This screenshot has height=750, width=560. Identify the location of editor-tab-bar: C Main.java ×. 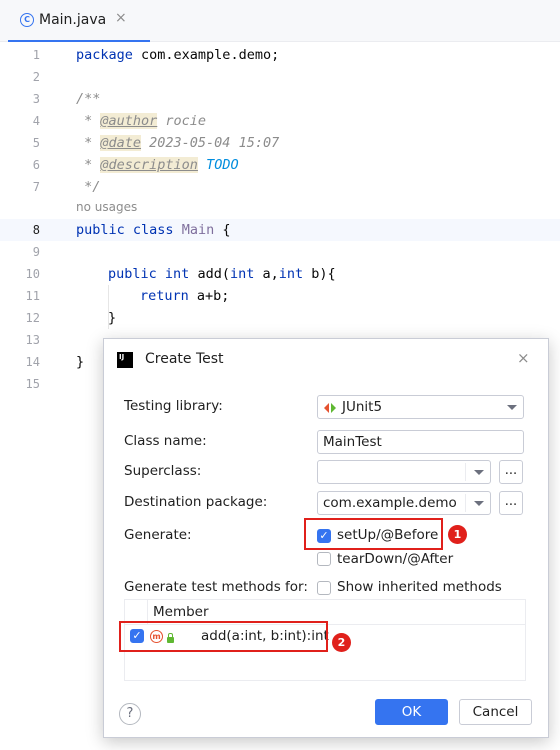
(280, 21).